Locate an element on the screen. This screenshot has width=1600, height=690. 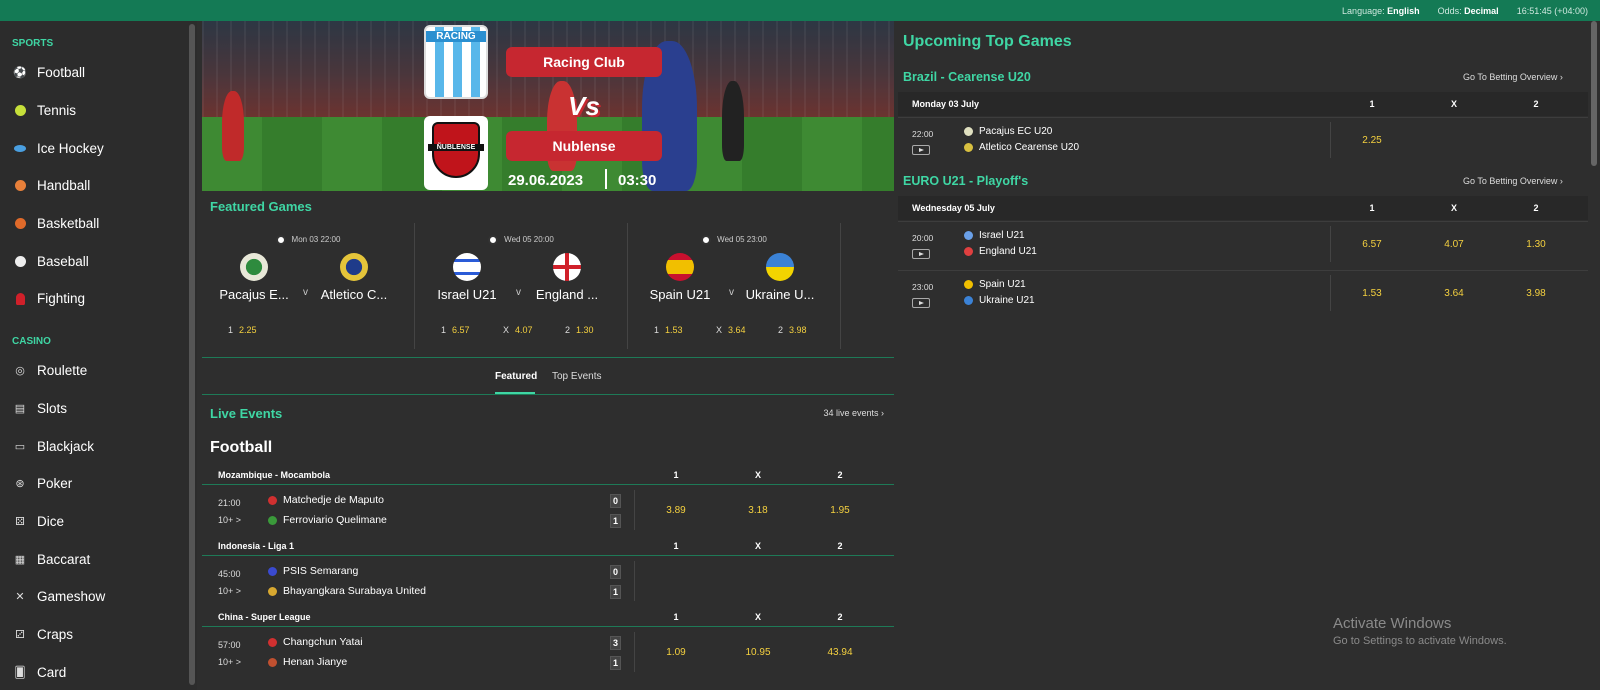
sidebar-item-baccarat: ▦ Baccarat is located at coordinates (98, 559).